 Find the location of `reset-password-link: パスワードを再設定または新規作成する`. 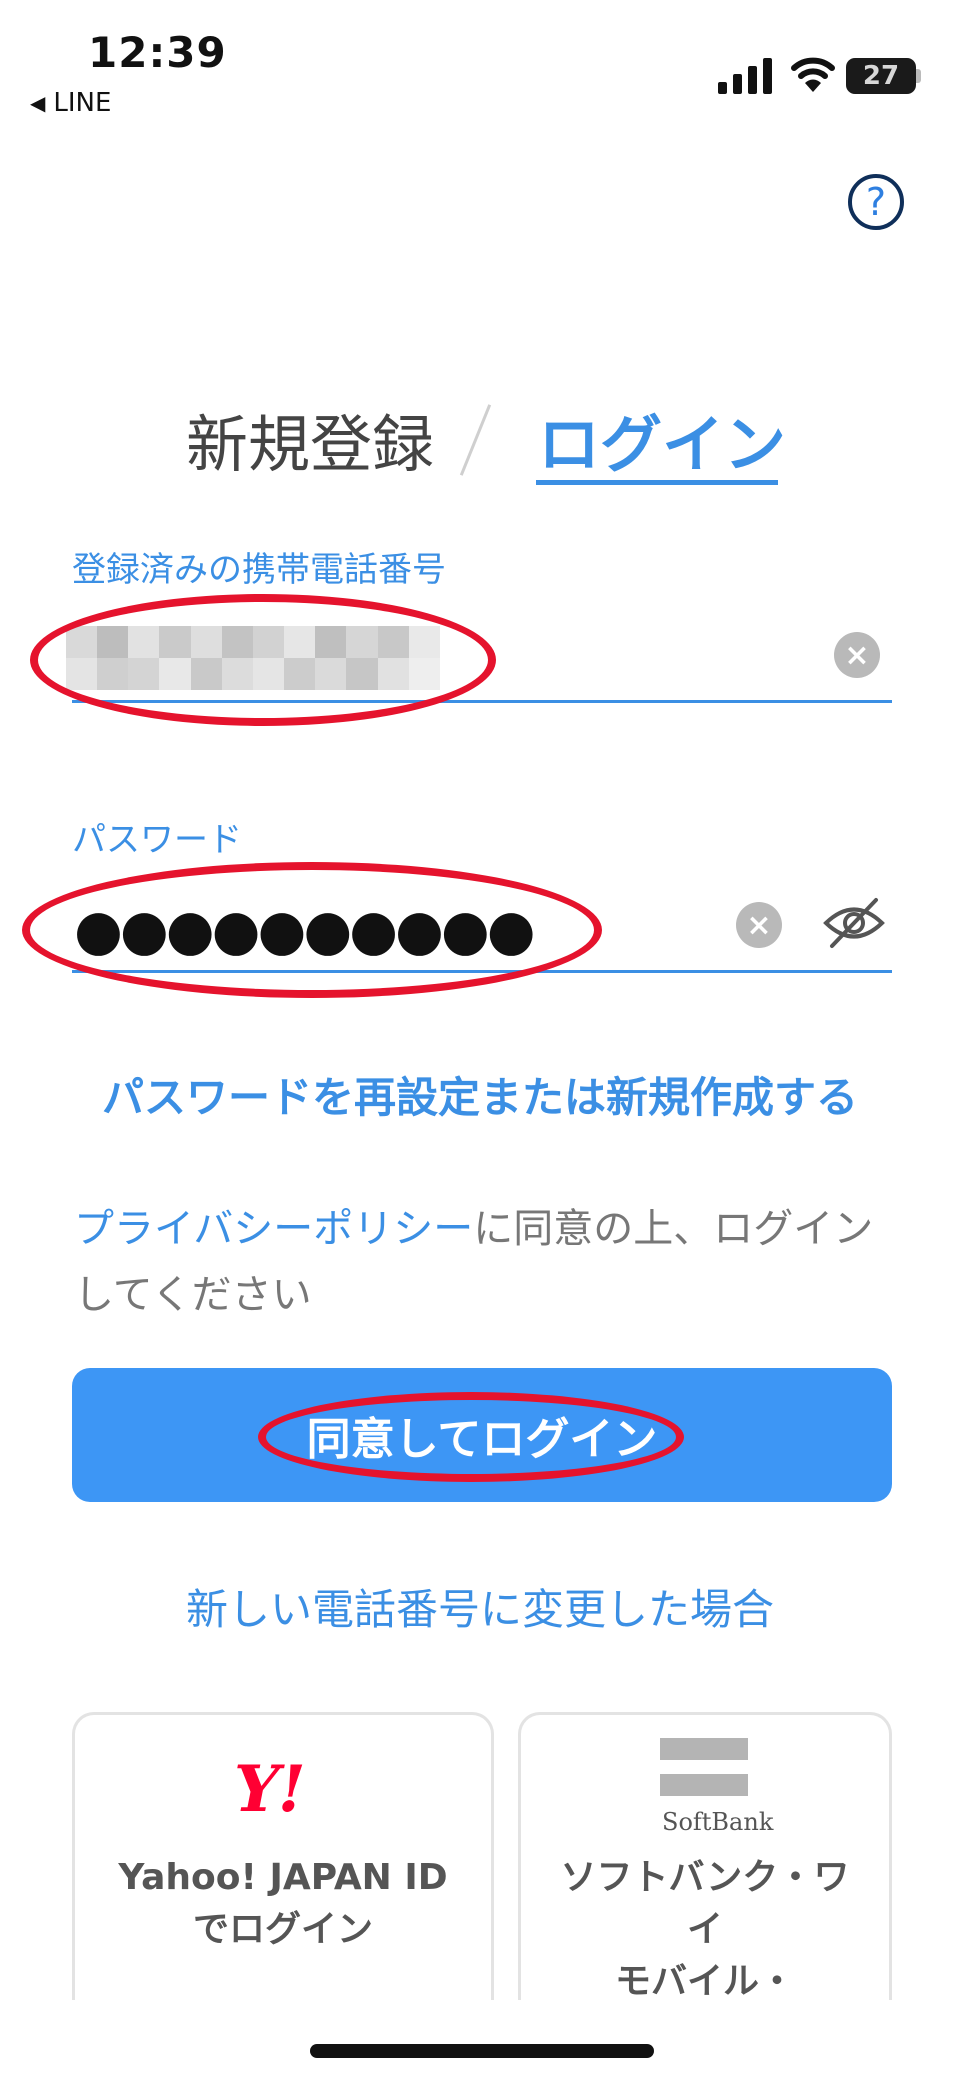

reset-password-link: パスワードを再設定または新規作成する is located at coordinates (480, 1094).